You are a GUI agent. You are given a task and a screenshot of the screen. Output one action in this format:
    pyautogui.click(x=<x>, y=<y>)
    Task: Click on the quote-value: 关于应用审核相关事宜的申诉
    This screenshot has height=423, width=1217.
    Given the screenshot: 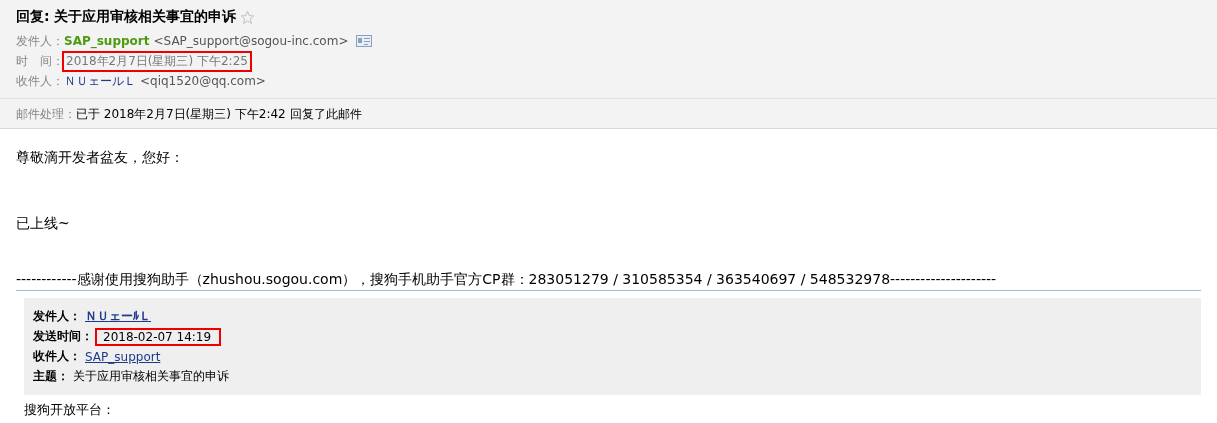 What is the action you would take?
    pyautogui.click(x=151, y=376)
    